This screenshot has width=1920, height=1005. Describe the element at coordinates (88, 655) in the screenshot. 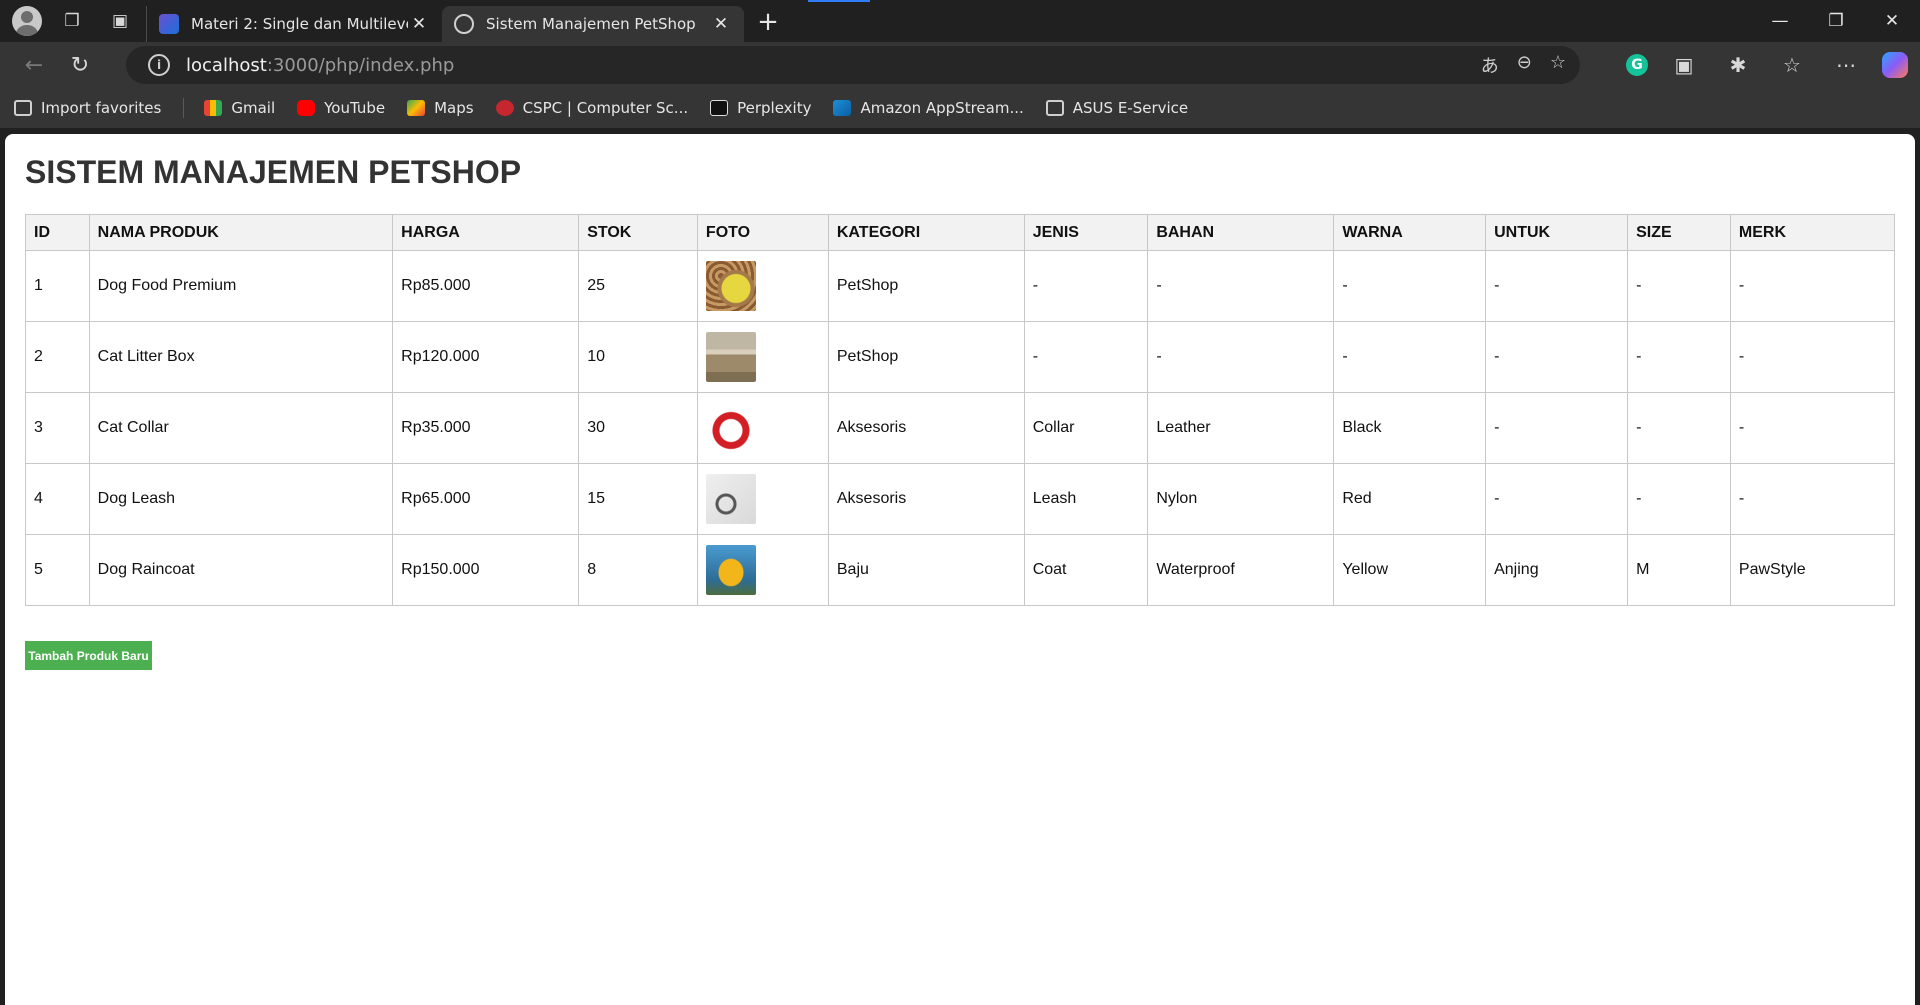

I see `add-product-button: Tambah Produk Baru` at that location.